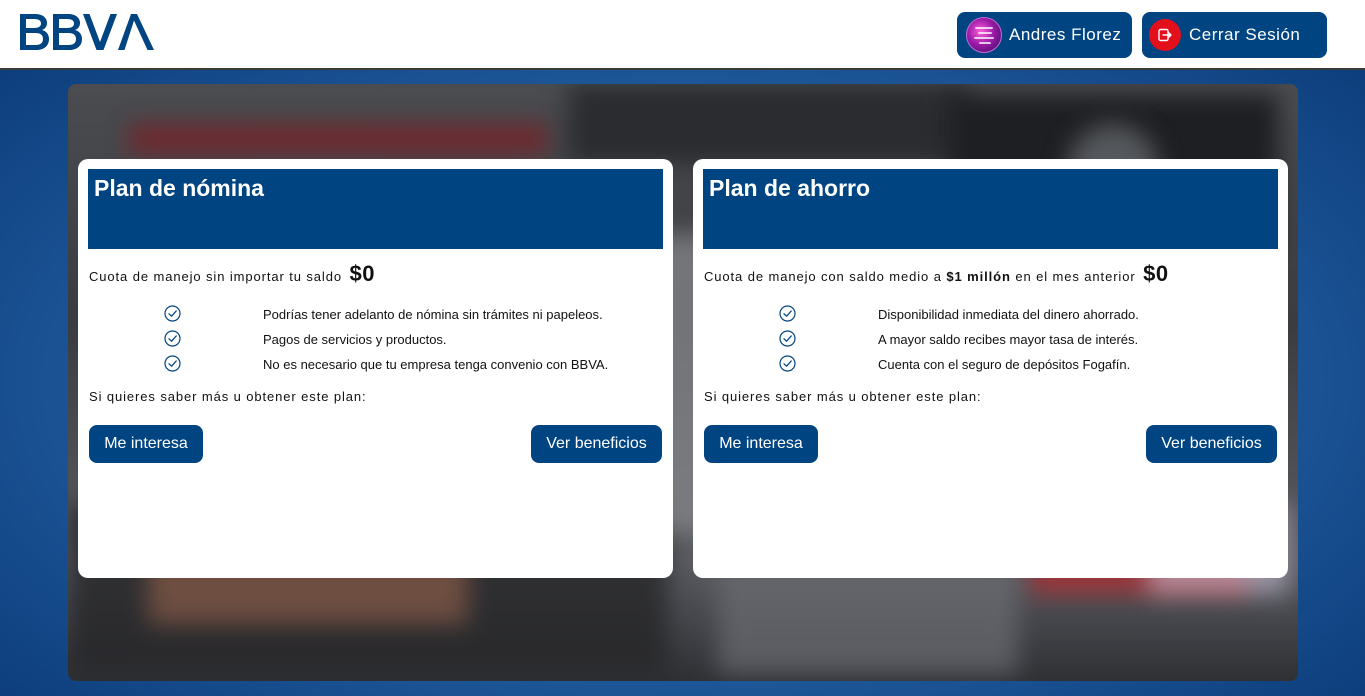 Image resolution: width=1365 pixels, height=696 pixels. I want to click on logout-button: Cerrar Sesión, so click(1234, 35).